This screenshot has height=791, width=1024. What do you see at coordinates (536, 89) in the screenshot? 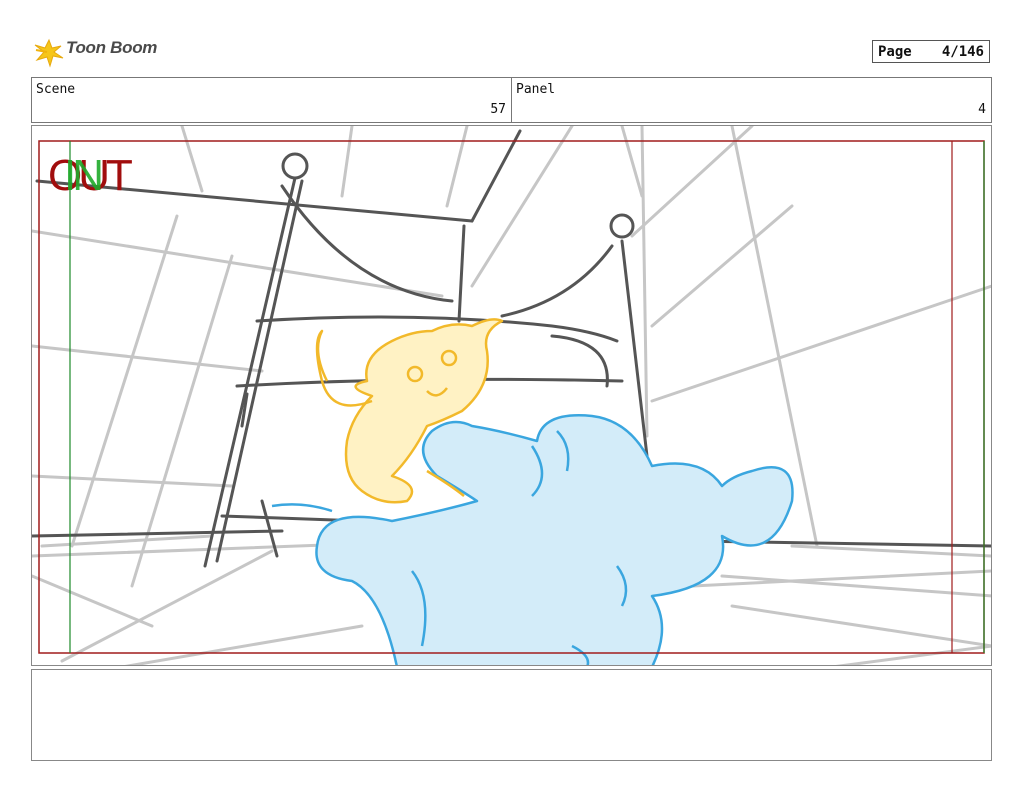
I see `panel-label: Panel` at bounding box center [536, 89].